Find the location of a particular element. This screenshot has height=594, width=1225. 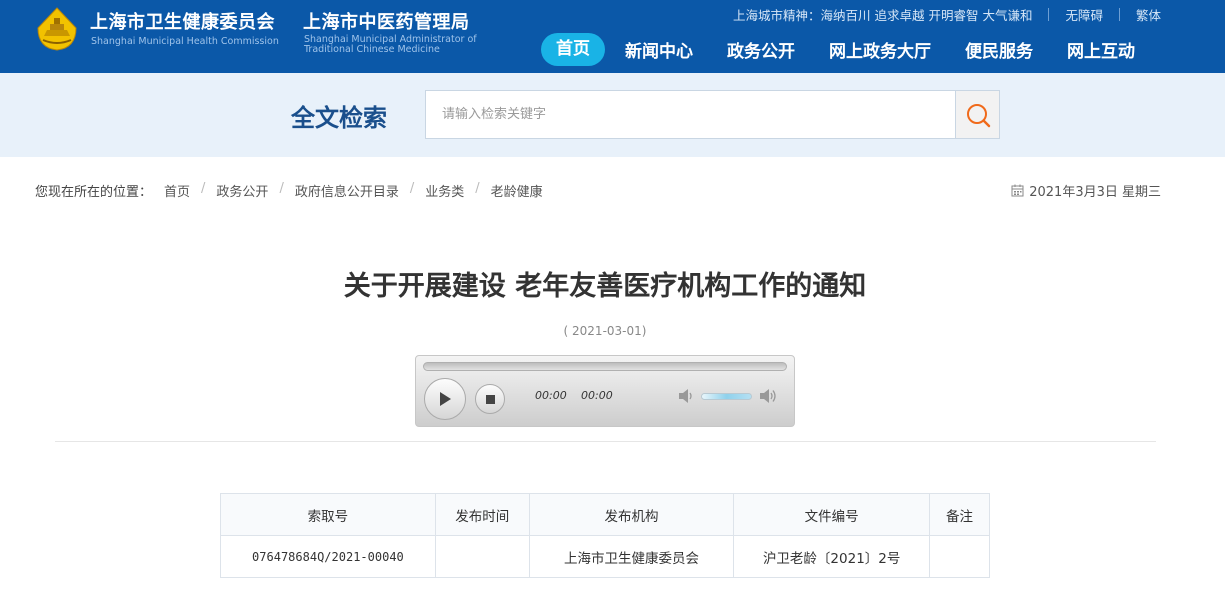

logo-emblem-icon is located at coordinates (57, 29).